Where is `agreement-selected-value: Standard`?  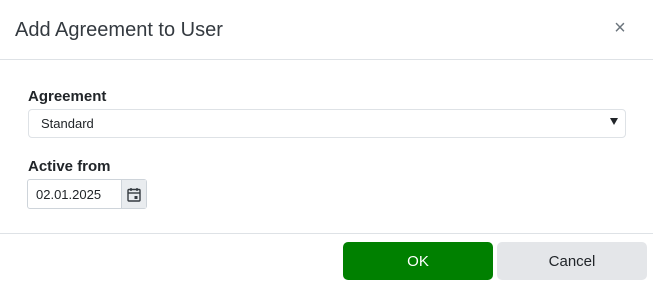
agreement-selected-value: Standard is located at coordinates (67, 123).